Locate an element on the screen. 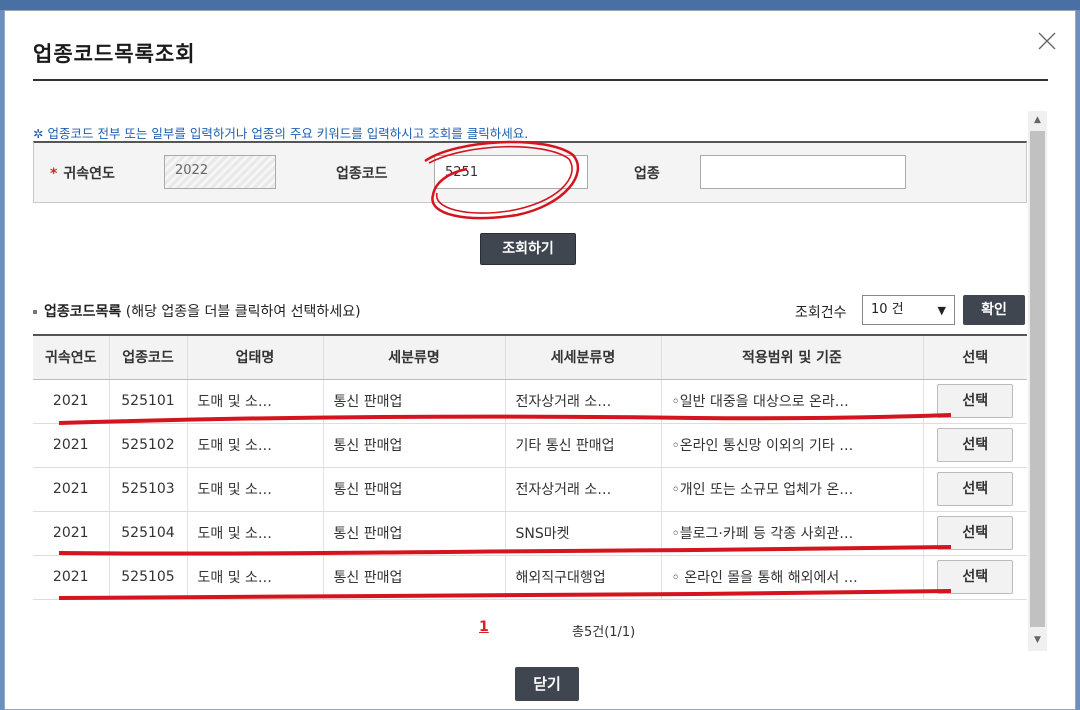 The image size is (1080, 710). count-label: 조회건수 is located at coordinates (821, 313).